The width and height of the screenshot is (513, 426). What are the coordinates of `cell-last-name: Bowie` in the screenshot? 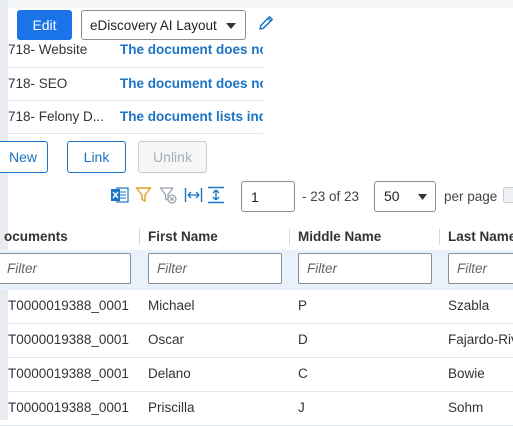 It's located at (480, 373).